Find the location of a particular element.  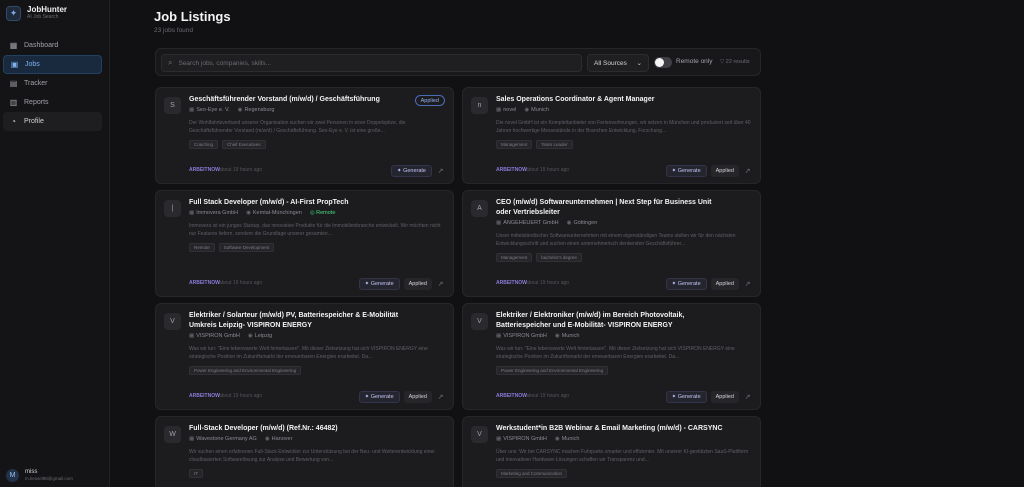

source-label: ARBEITNOW is located at coordinates (511, 396).